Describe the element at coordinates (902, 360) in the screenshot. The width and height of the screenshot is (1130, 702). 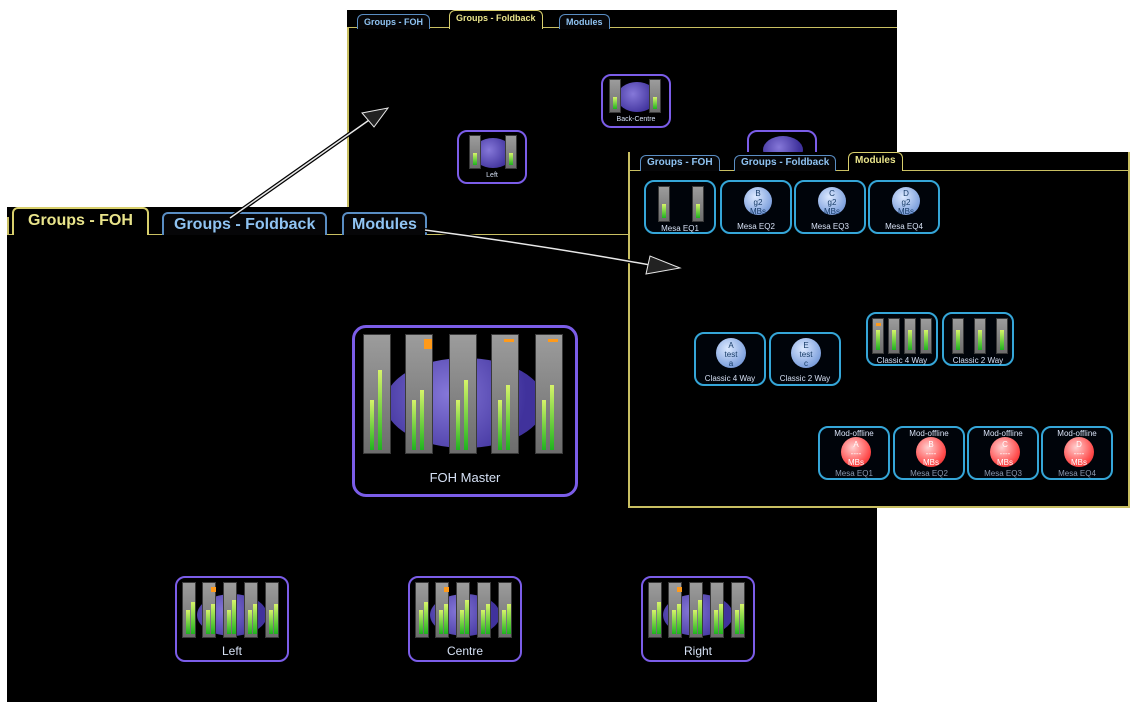
I see `module-label: Classic 4 Way` at that location.